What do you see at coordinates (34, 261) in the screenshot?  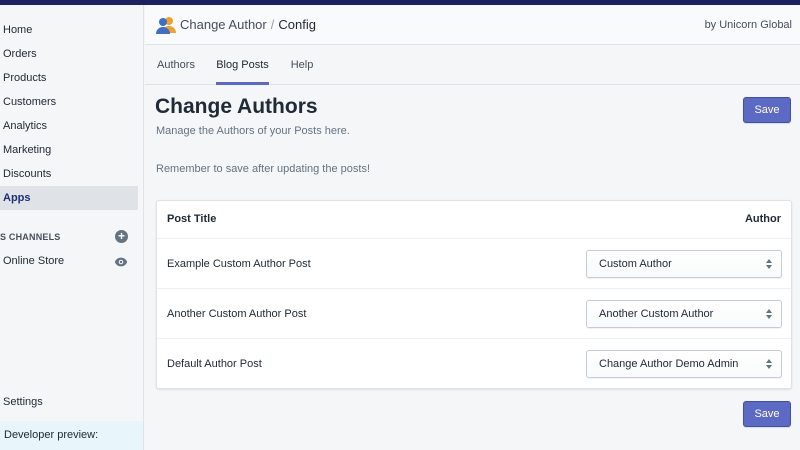 I see `sidebar-item-label: Online Store` at bounding box center [34, 261].